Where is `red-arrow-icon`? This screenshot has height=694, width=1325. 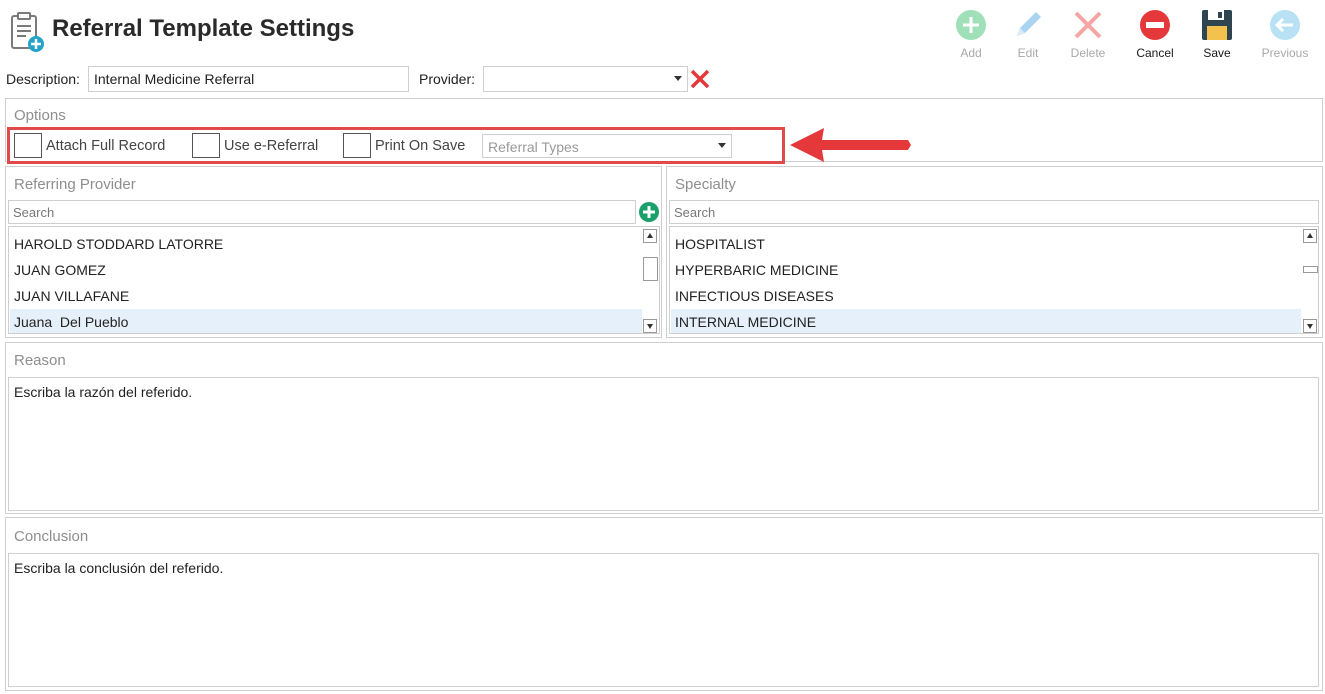
red-arrow-icon is located at coordinates (851, 146).